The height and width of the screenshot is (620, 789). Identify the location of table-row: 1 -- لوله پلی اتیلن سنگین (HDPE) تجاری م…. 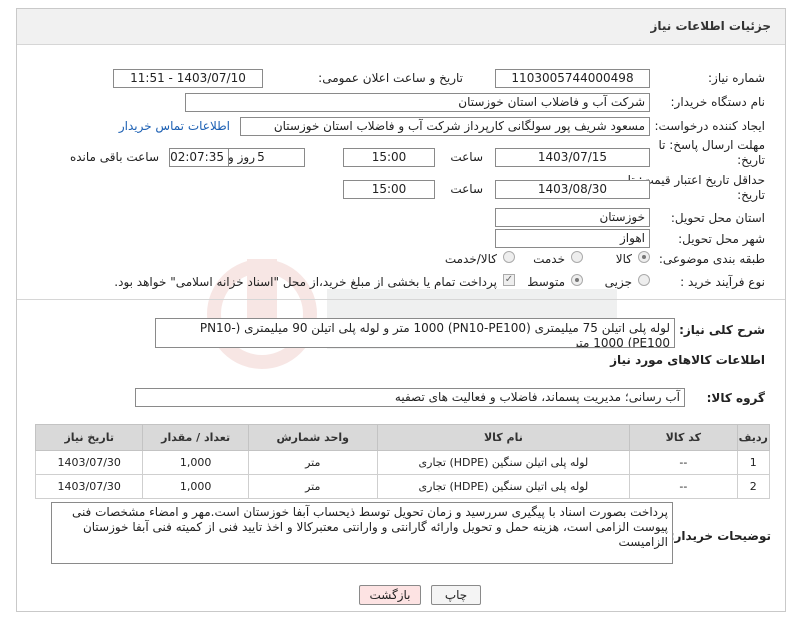
(402, 462).